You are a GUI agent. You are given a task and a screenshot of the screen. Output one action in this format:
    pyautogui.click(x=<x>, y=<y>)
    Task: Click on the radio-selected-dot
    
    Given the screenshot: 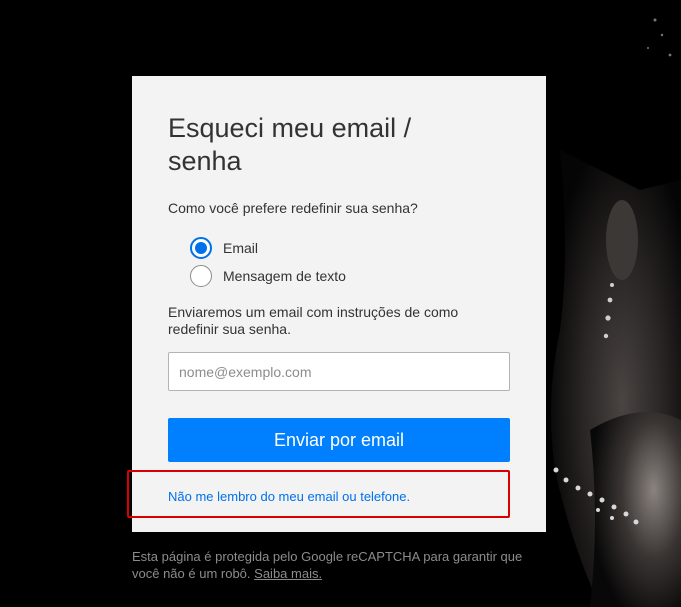 What is the action you would take?
    pyautogui.click(x=201, y=248)
    